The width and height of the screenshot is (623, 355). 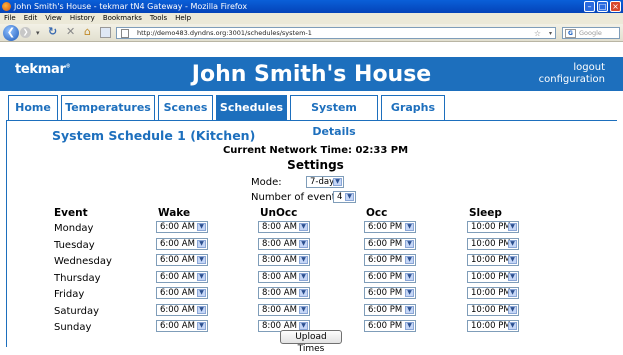 What do you see at coordinates (71, 213) in the screenshot?
I see `column-header-event: Event` at bounding box center [71, 213].